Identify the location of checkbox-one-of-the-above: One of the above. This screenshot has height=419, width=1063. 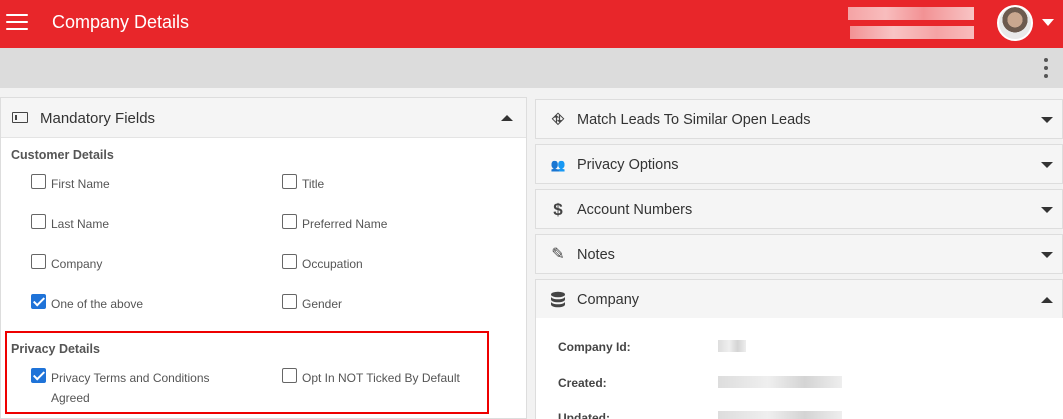
(131, 302).